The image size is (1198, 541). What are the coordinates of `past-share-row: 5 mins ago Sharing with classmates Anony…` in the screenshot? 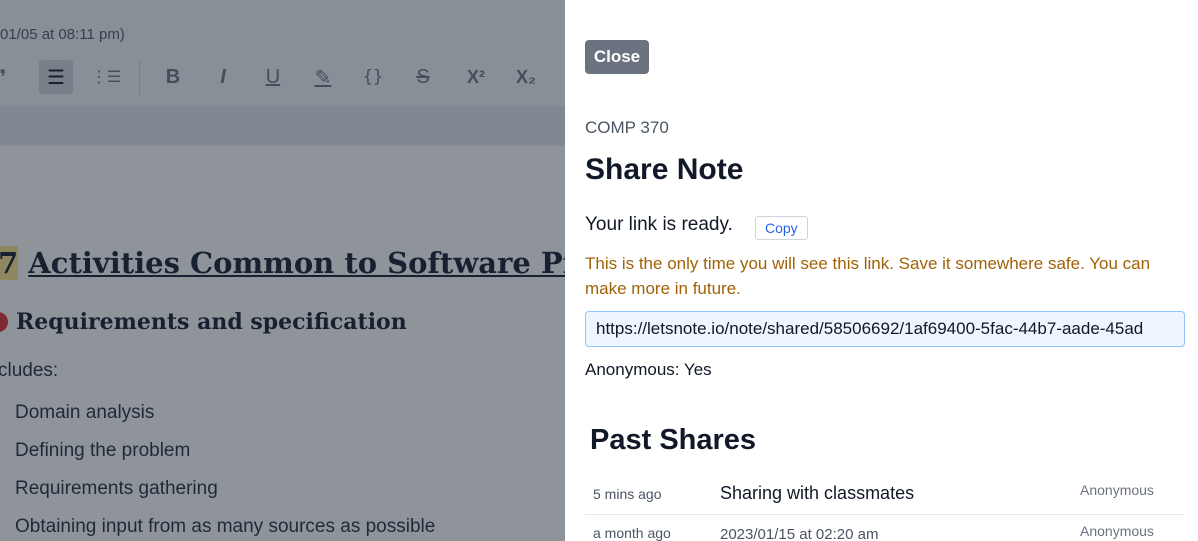 It's located at (885, 494).